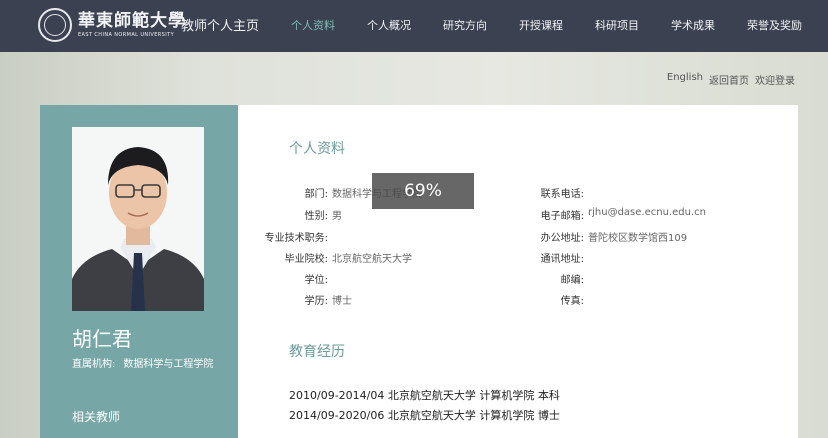  Describe the element at coordinates (423, 191) in the screenshot. I see `zoom-level-indicator: 69%` at that location.